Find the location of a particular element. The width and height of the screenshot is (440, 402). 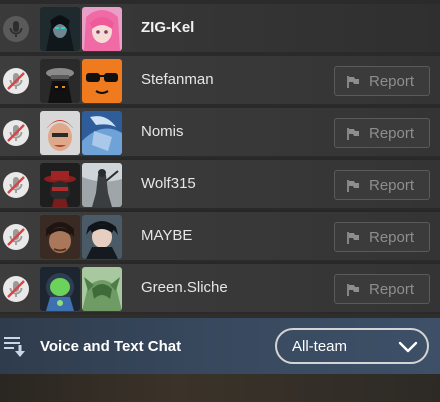

player-name: MAYBE is located at coordinates (167, 235).